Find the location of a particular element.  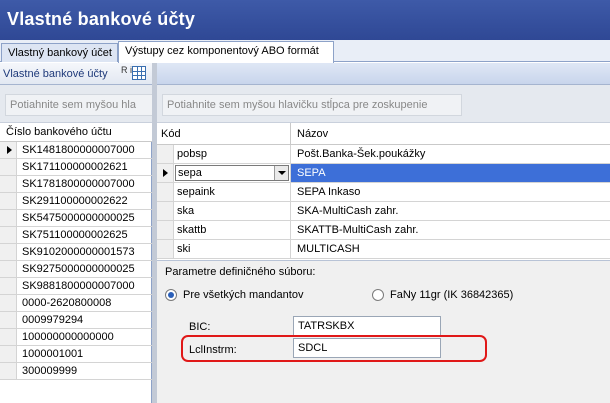

account-number: SK9102000000001573 is located at coordinates (78, 252).